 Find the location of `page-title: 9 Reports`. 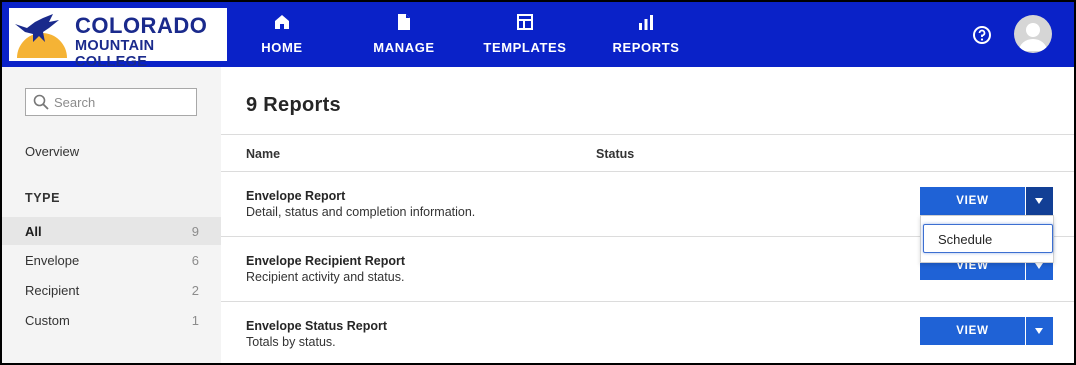

page-title: 9 Reports is located at coordinates (293, 105).